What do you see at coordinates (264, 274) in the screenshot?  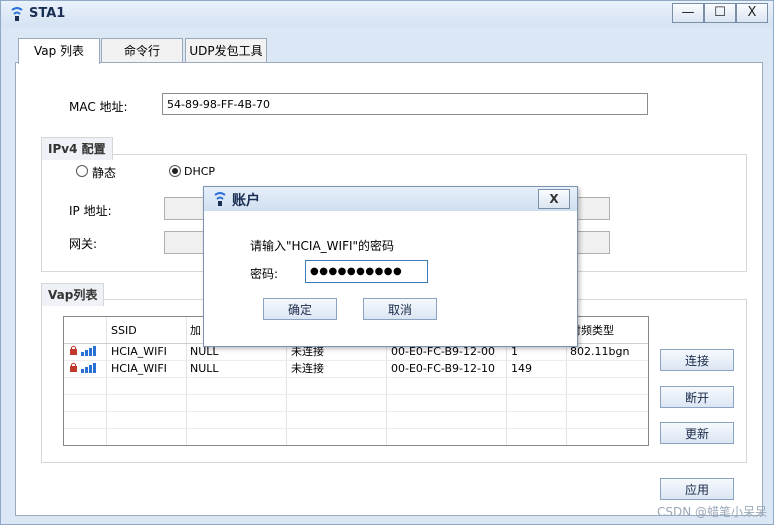 I see `password-label: 密码:` at bounding box center [264, 274].